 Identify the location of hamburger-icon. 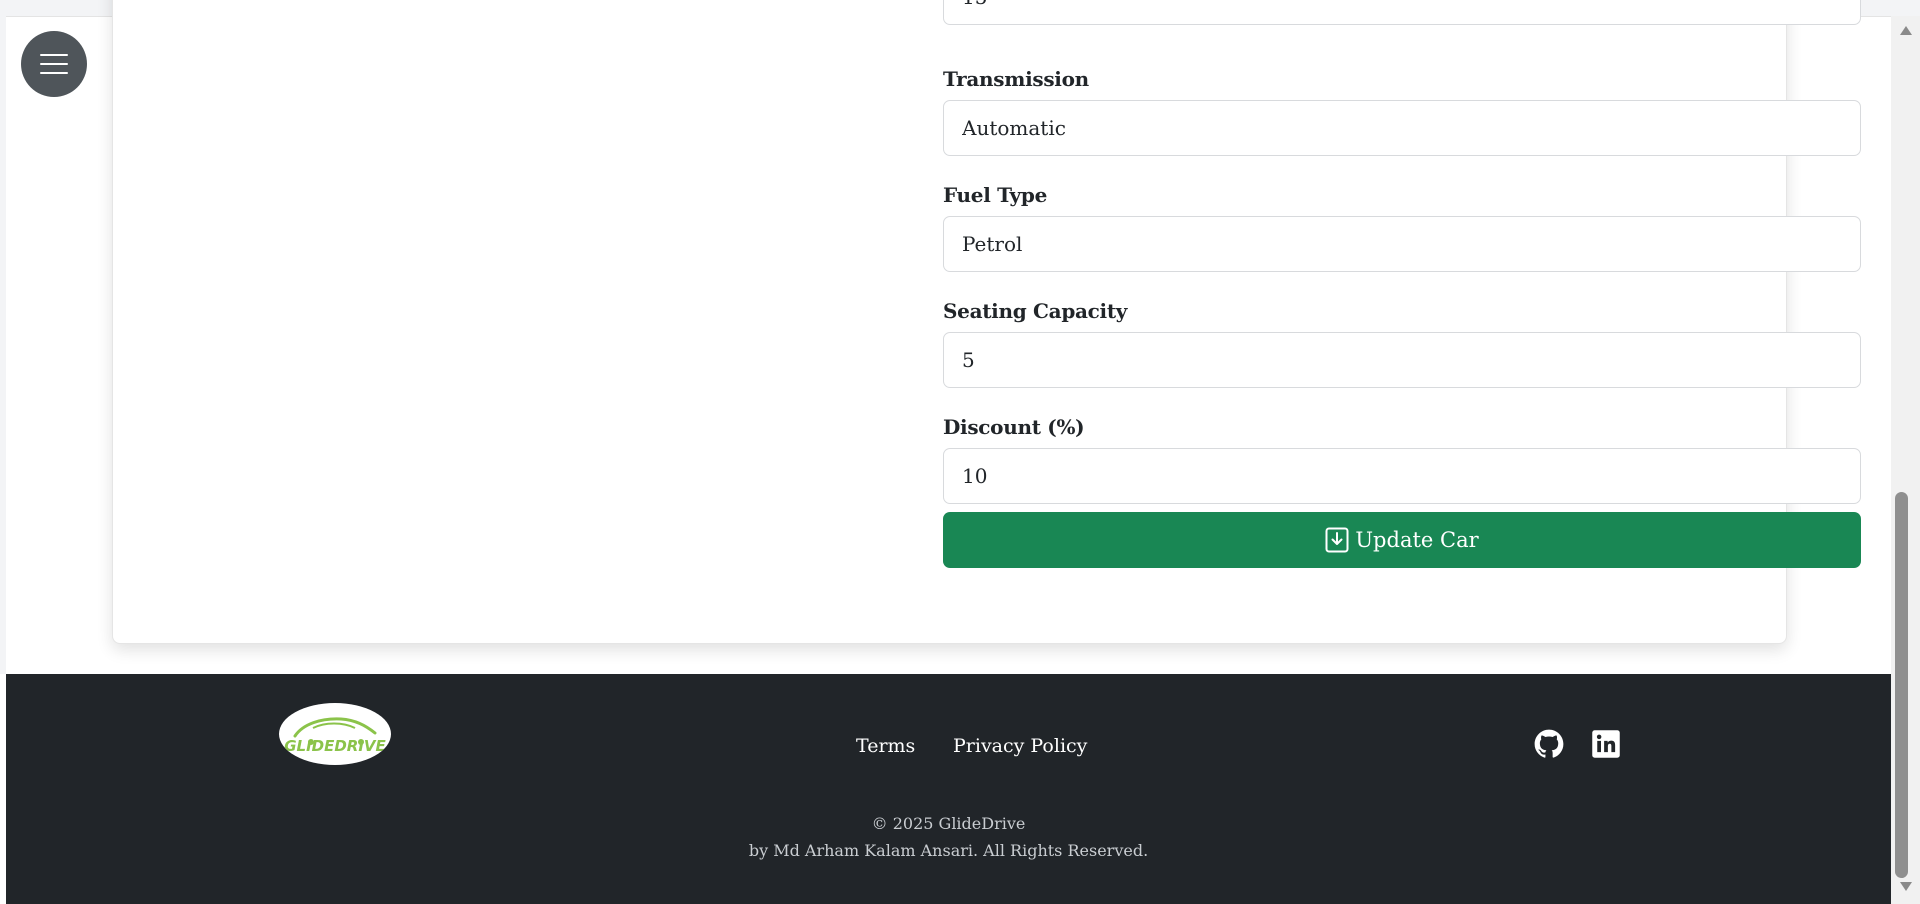
(54, 64).